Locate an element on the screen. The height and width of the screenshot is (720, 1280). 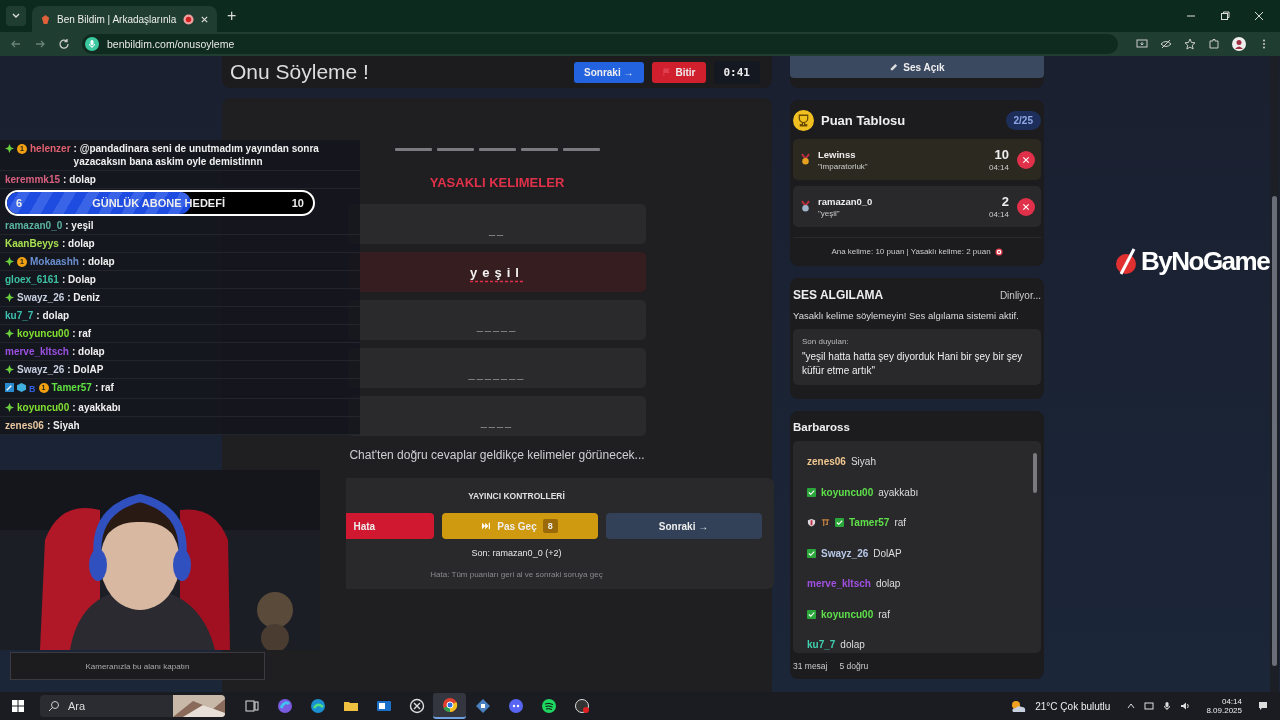
speaker-icon is located at coordinates (1185, 706).